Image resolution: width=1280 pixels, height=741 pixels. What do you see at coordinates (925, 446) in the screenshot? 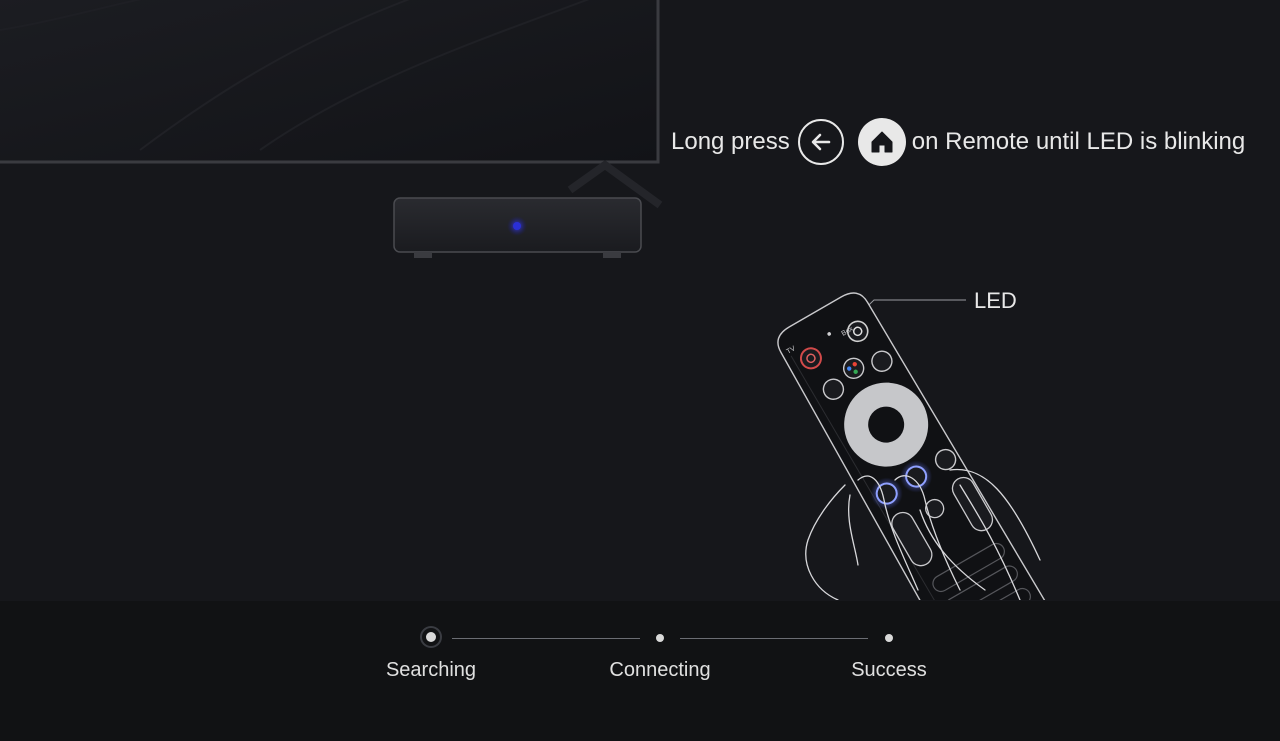
I see `remote-control` at bounding box center [925, 446].